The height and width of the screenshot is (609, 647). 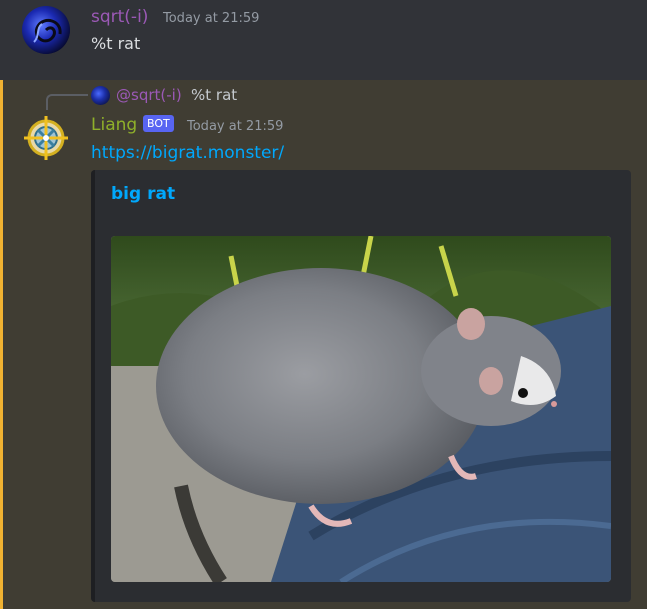 I want to click on reply-avatar, so click(x=100, y=95).